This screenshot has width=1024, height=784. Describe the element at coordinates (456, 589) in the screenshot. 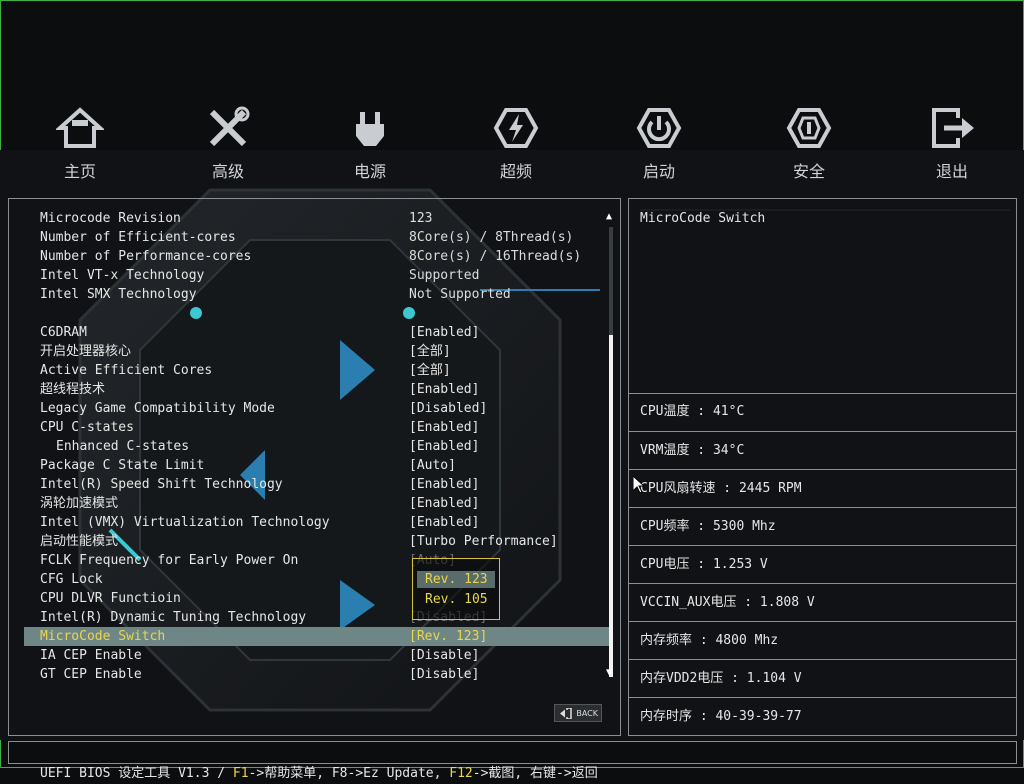

I see `option-popup: Rev. 123 Rev. 105` at that location.